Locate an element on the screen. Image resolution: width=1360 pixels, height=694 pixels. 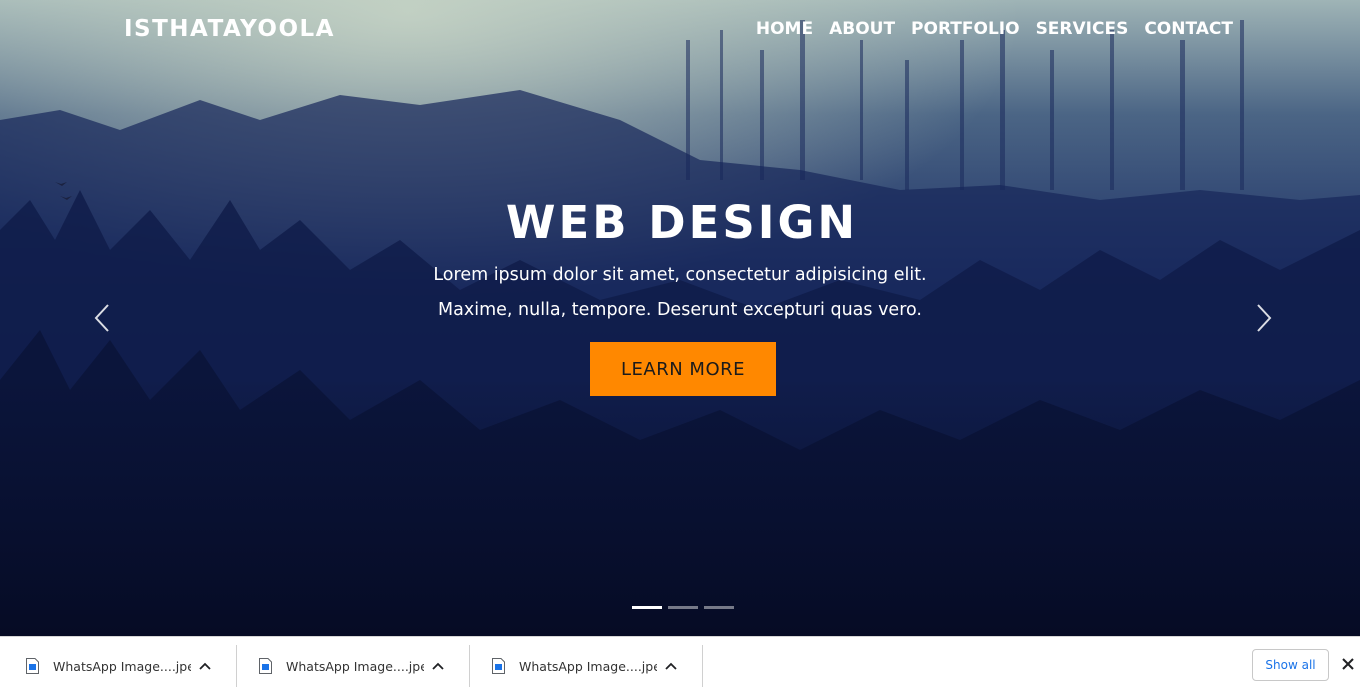
learn-more-button: LEARN MORE is located at coordinates (683, 369).